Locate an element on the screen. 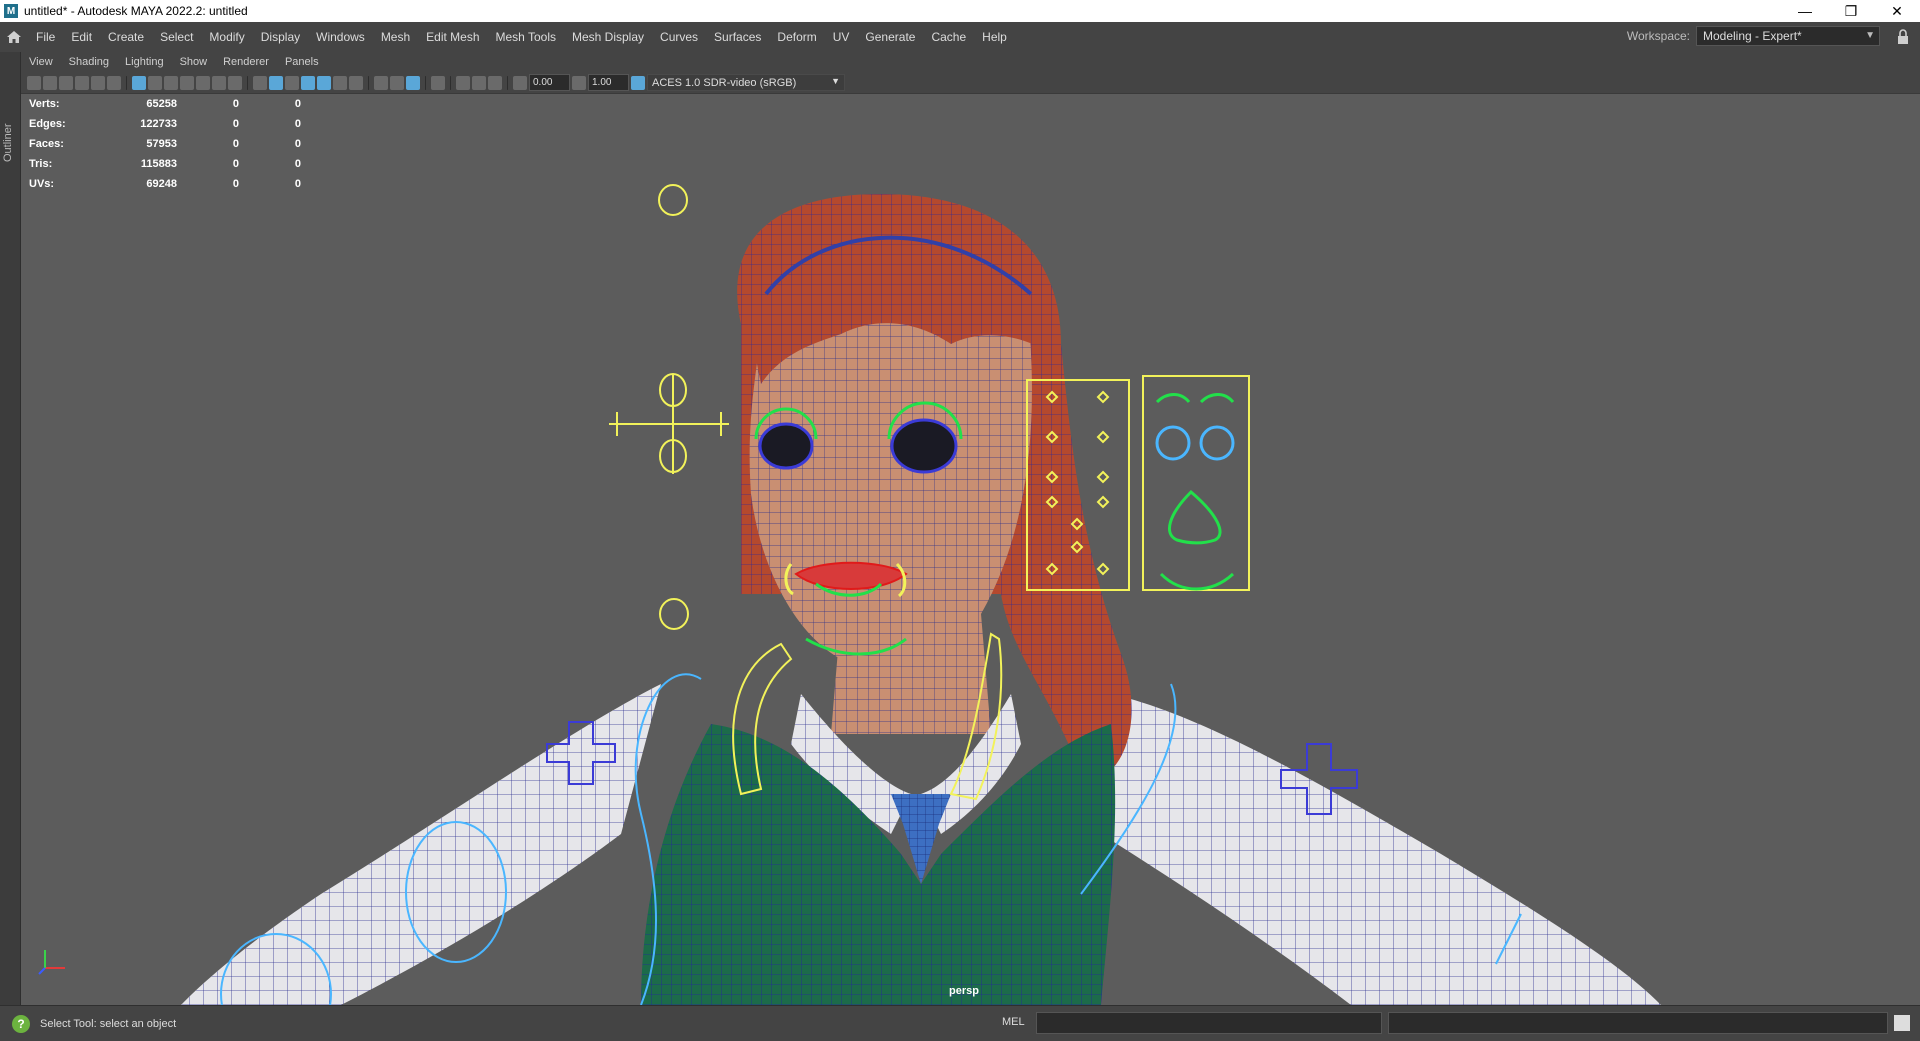 This screenshot has height=1041, width=1920. menu-create: Create is located at coordinates (126, 37).